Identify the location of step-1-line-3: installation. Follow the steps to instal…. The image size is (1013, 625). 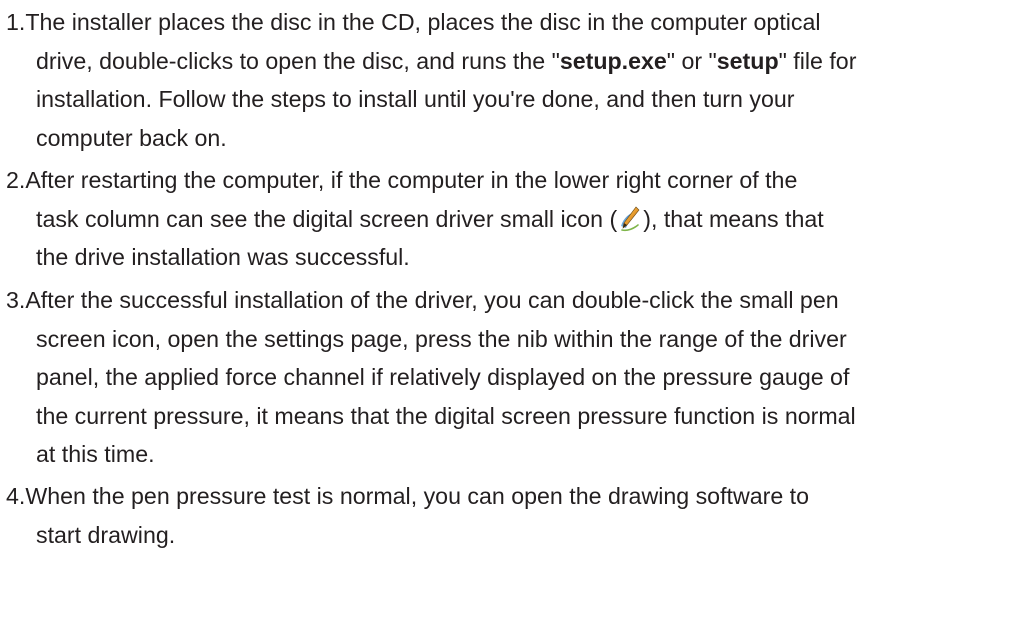
(415, 99).